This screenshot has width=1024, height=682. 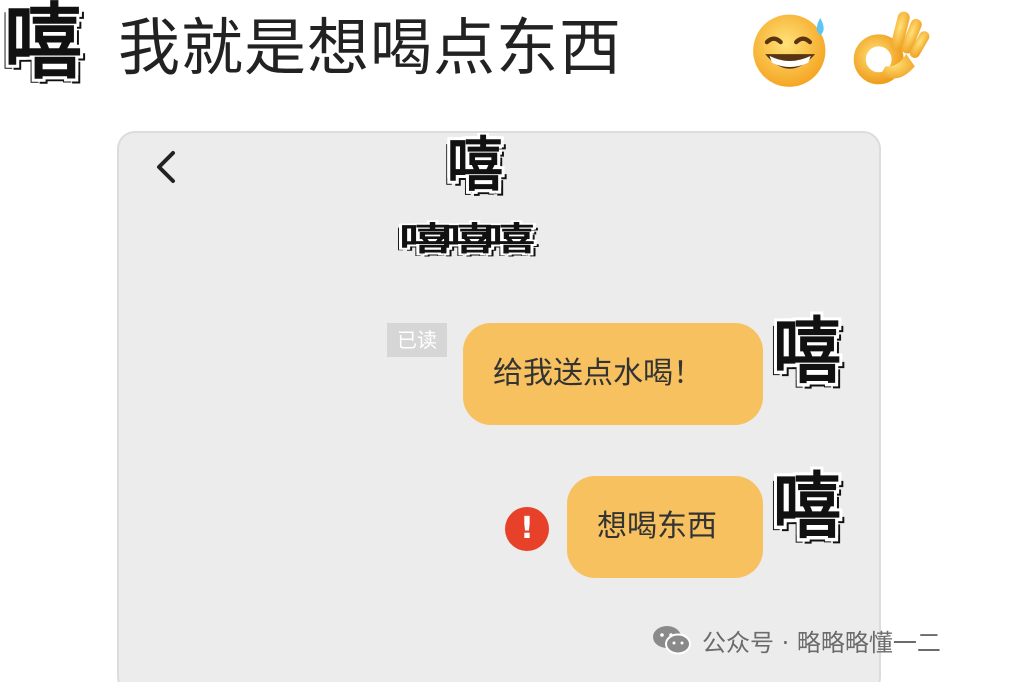 What do you see at coordinates (665, 527) in the screenshot?
I see `message-bubble: 想喝东西` at bounding box center [665, 527].